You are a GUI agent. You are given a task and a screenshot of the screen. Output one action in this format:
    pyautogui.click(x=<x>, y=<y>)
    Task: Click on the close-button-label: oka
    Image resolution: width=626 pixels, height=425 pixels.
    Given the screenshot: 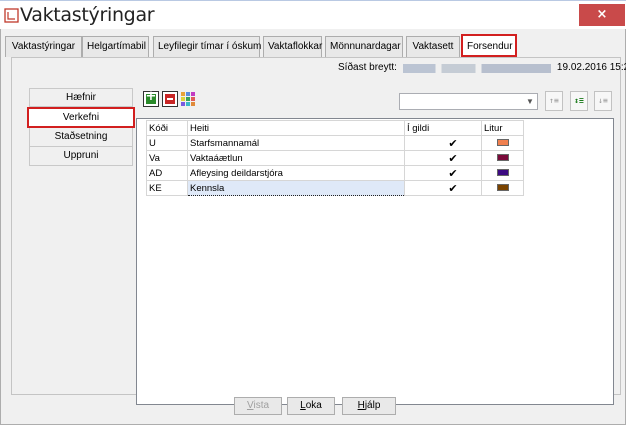 What is the action you would take?
    pyautogui.click(x=313, y=405)
    